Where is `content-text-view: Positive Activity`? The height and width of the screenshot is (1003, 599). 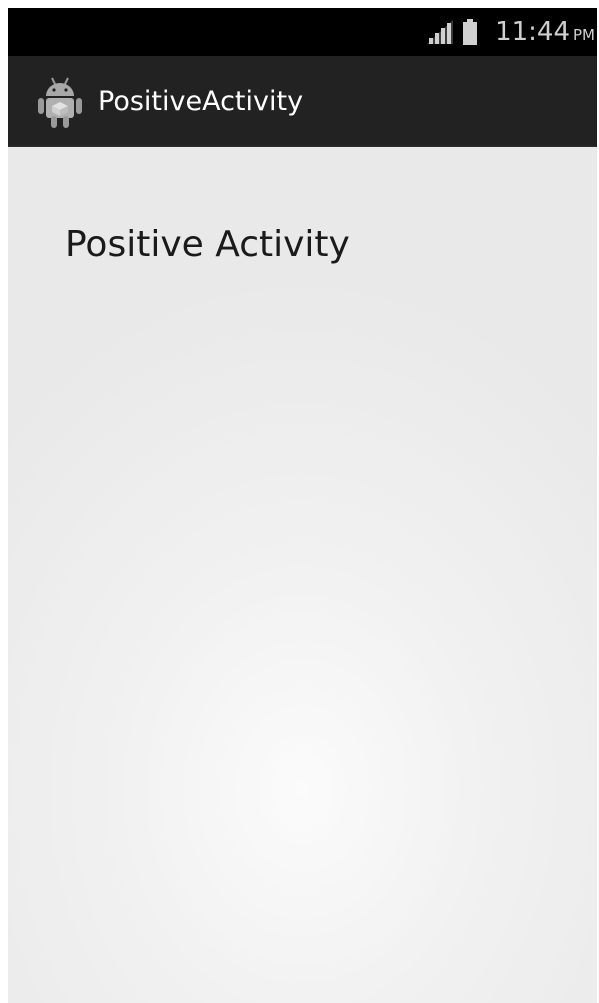
content-text-view: Positive Activity is located at coordinates (207, 244).